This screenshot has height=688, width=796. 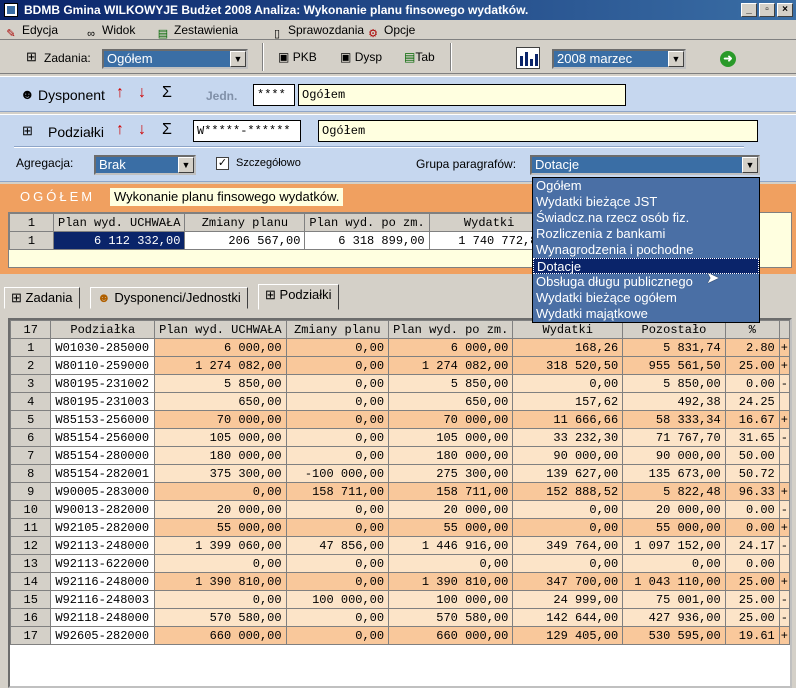 I want to click on pozostalo-cell: 427 936,00, so click(x=674, y=617).